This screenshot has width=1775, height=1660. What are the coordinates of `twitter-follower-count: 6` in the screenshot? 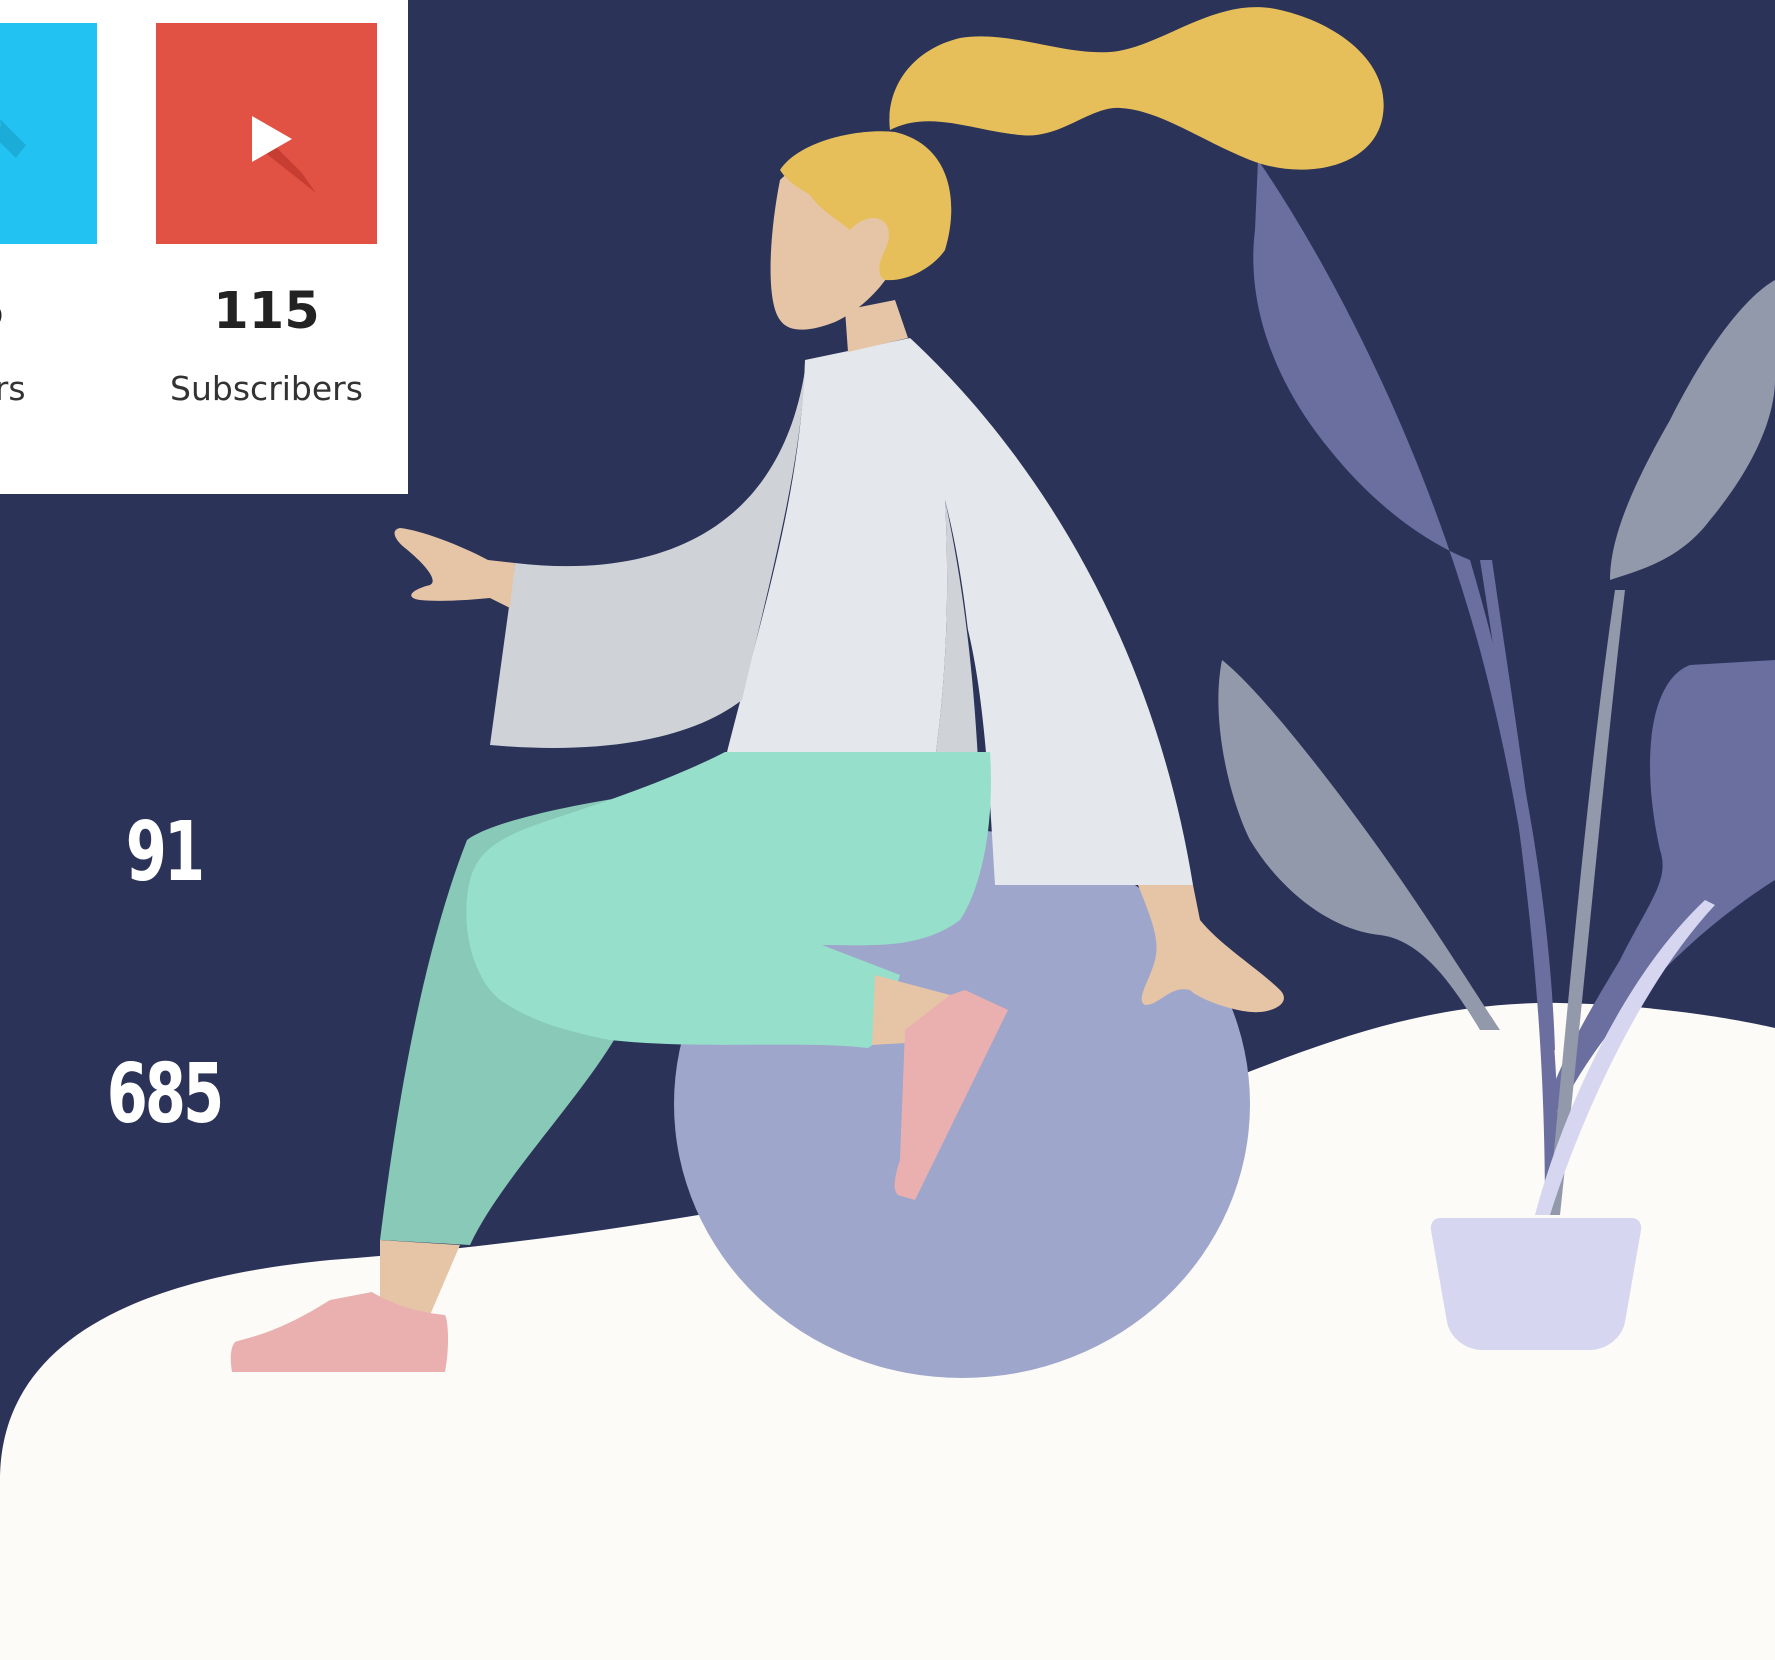 It's located at (48, 311).